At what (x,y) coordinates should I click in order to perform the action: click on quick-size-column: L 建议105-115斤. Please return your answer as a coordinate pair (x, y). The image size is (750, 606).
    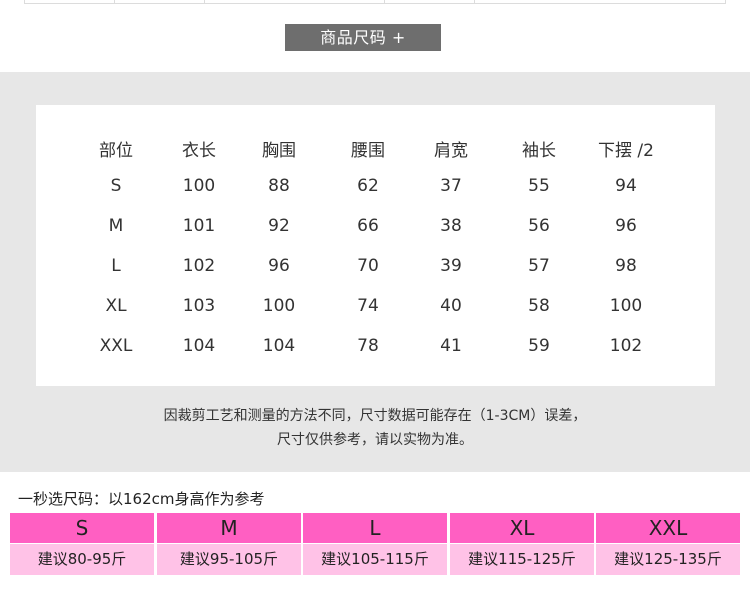
    Looking at the image, I should click on (375, 544).